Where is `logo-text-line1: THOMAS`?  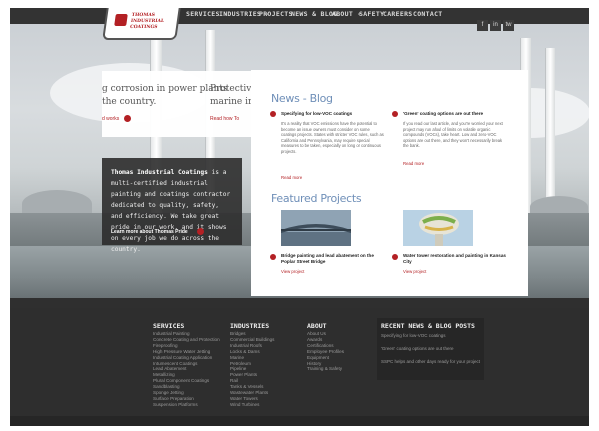 logo-text-line1: THOMAS is located at coordinates (143, 15).